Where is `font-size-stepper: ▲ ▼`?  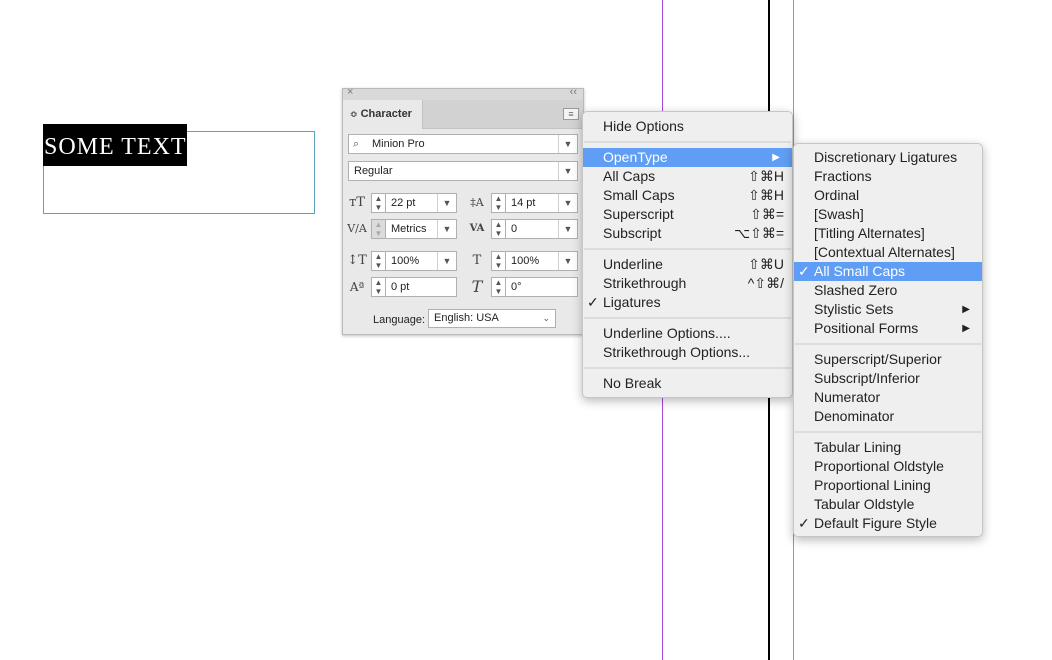
font-size-stepper: ▲ ▼ is located at coordinates (378, 203).